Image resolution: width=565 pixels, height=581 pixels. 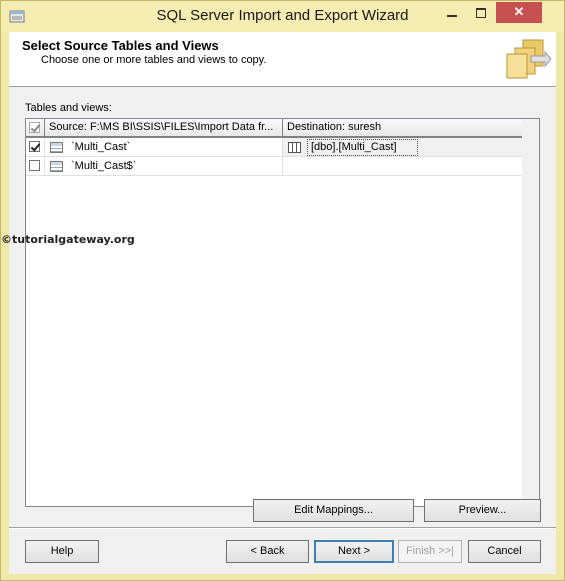 I want to click on minimize-button, so click(x=452, y=12).